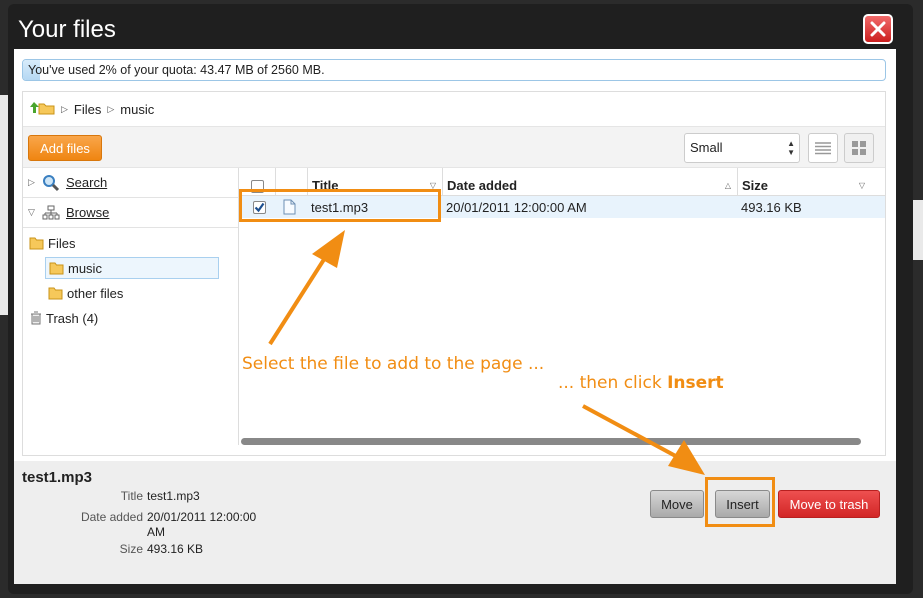  Describe the element at coordinates (340, 205) in the screenshot. I see `highlight-box-file-row` at that location.